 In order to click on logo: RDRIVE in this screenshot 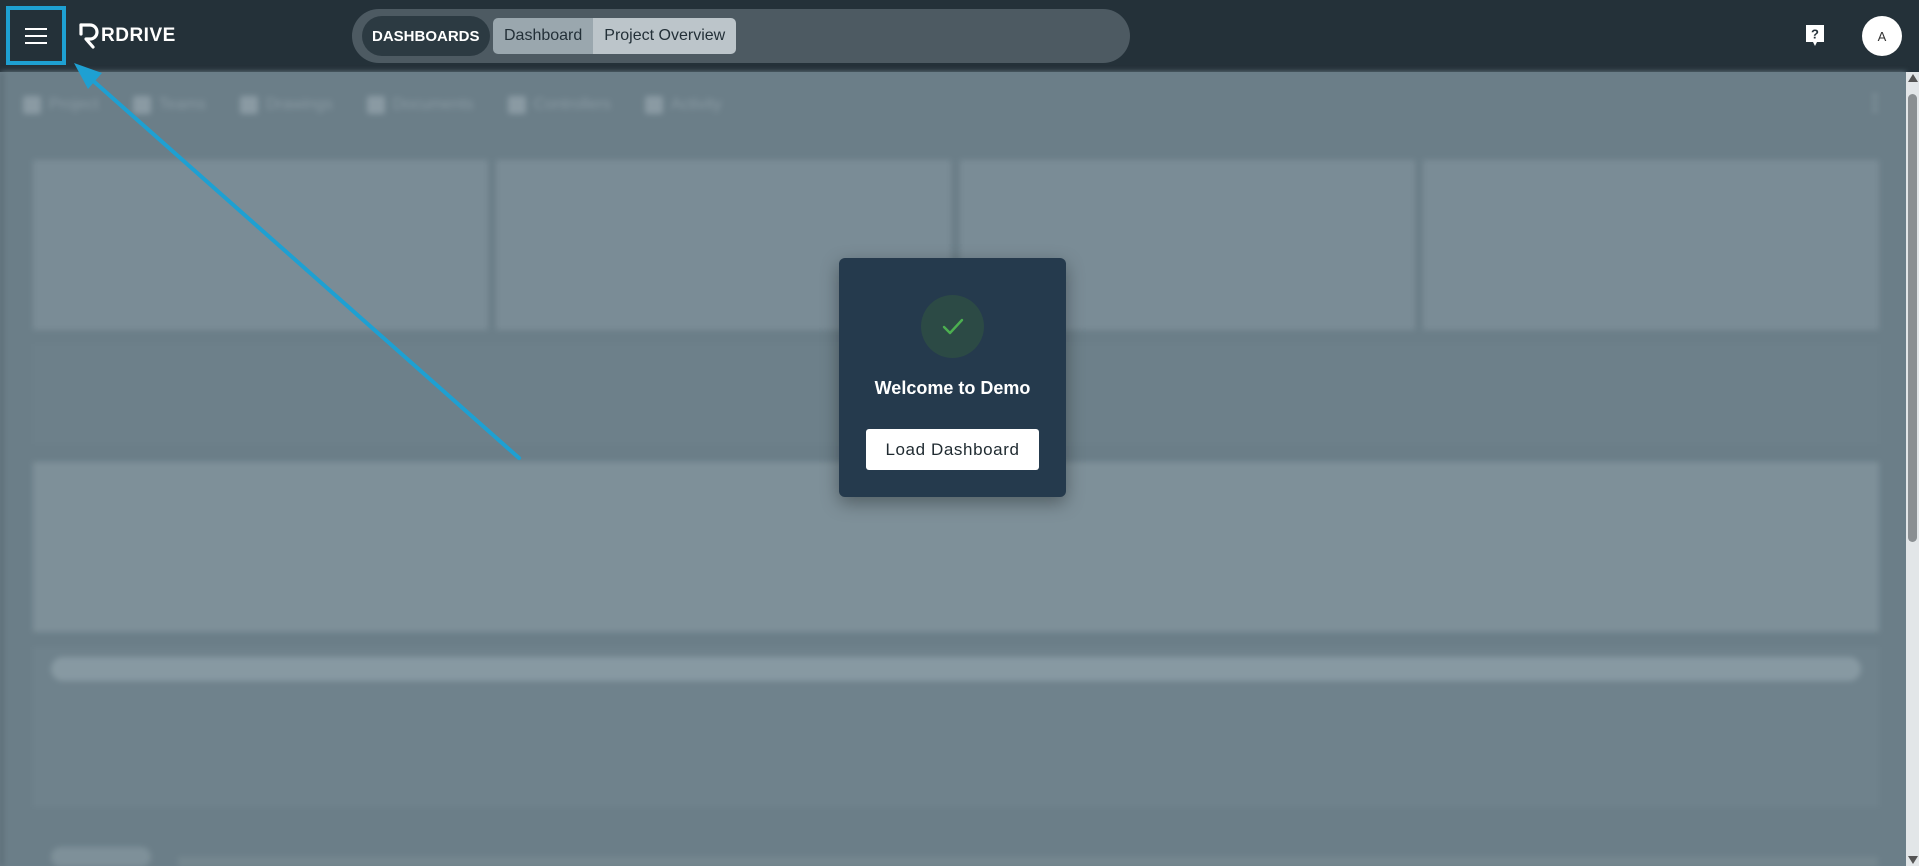, I will do `click(127, 36)`.